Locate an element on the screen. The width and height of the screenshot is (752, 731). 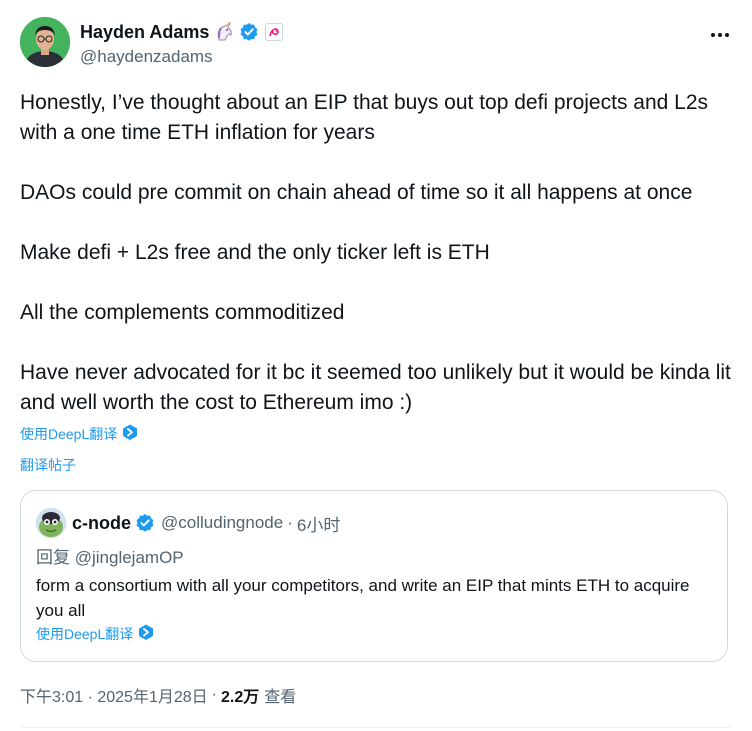
more-dots-icon is located at coordinates (713, 35).